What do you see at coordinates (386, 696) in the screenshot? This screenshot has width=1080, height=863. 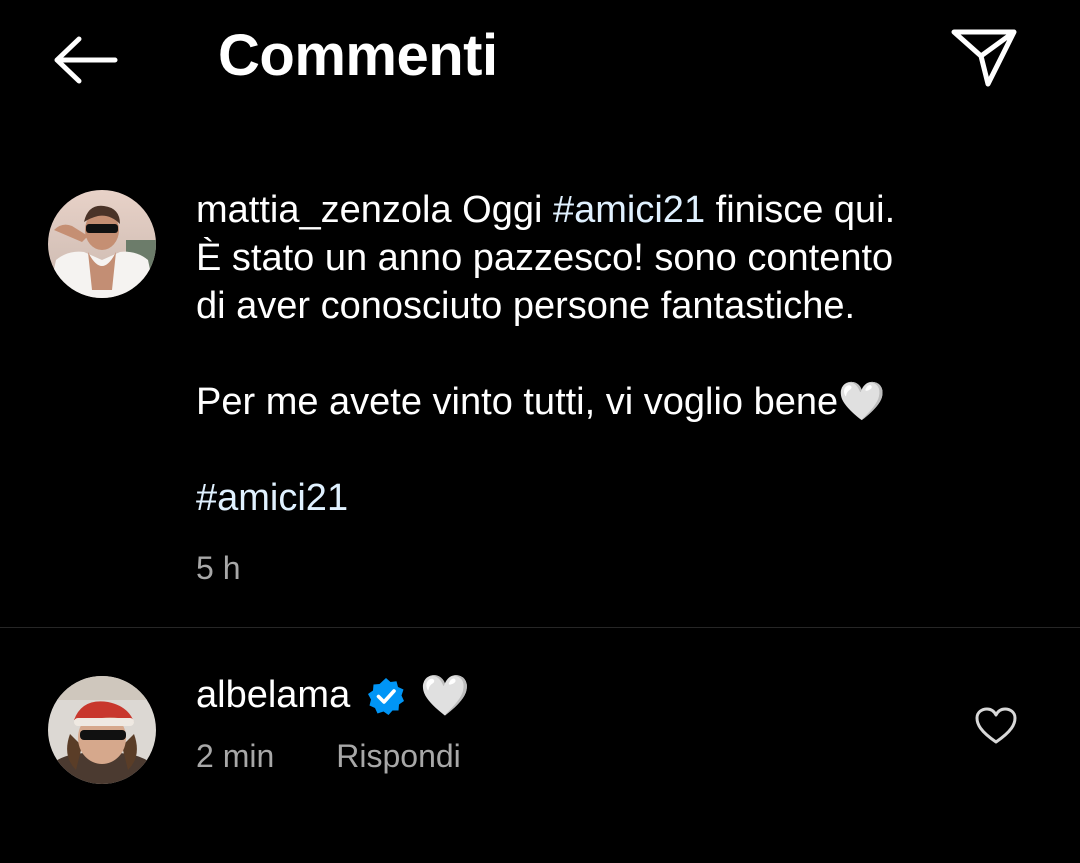 I see `verified-badge-icon` at bounding box center [386, 696].